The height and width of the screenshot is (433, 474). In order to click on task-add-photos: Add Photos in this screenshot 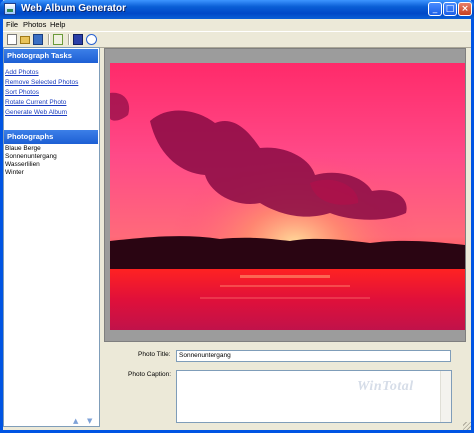, I will do `click(22, 72)`.